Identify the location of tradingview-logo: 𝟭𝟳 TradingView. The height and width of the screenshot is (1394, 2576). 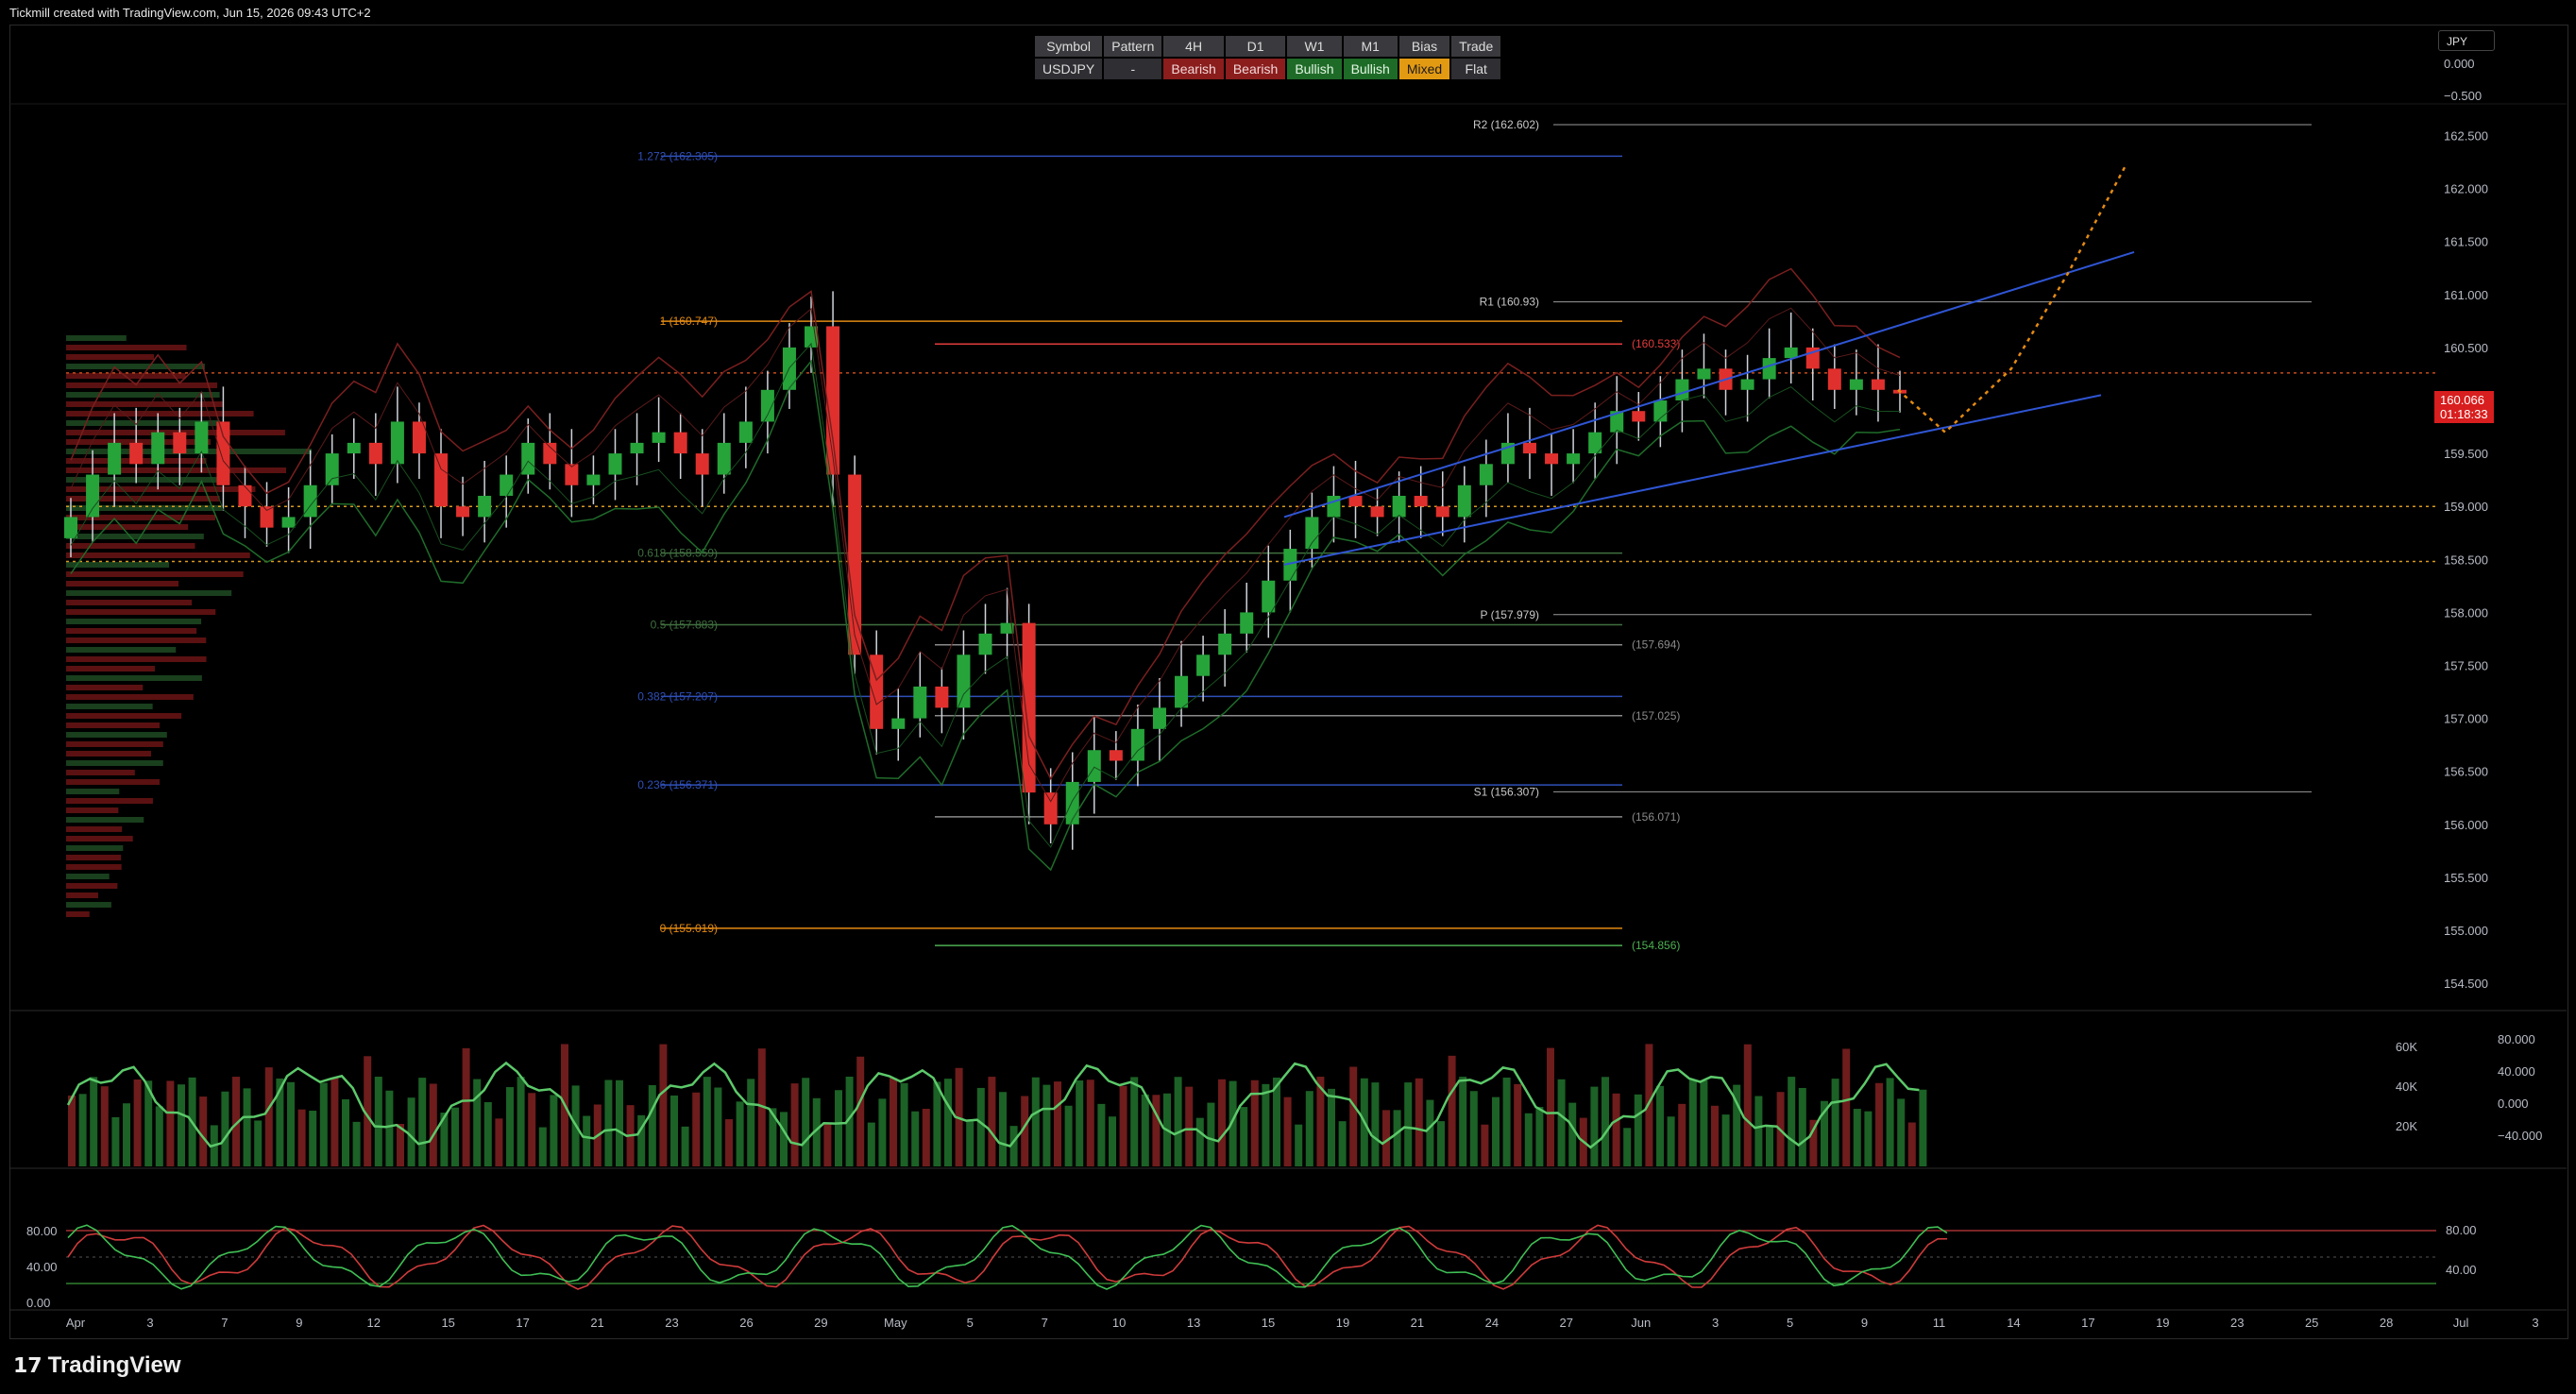
(97, 1365).